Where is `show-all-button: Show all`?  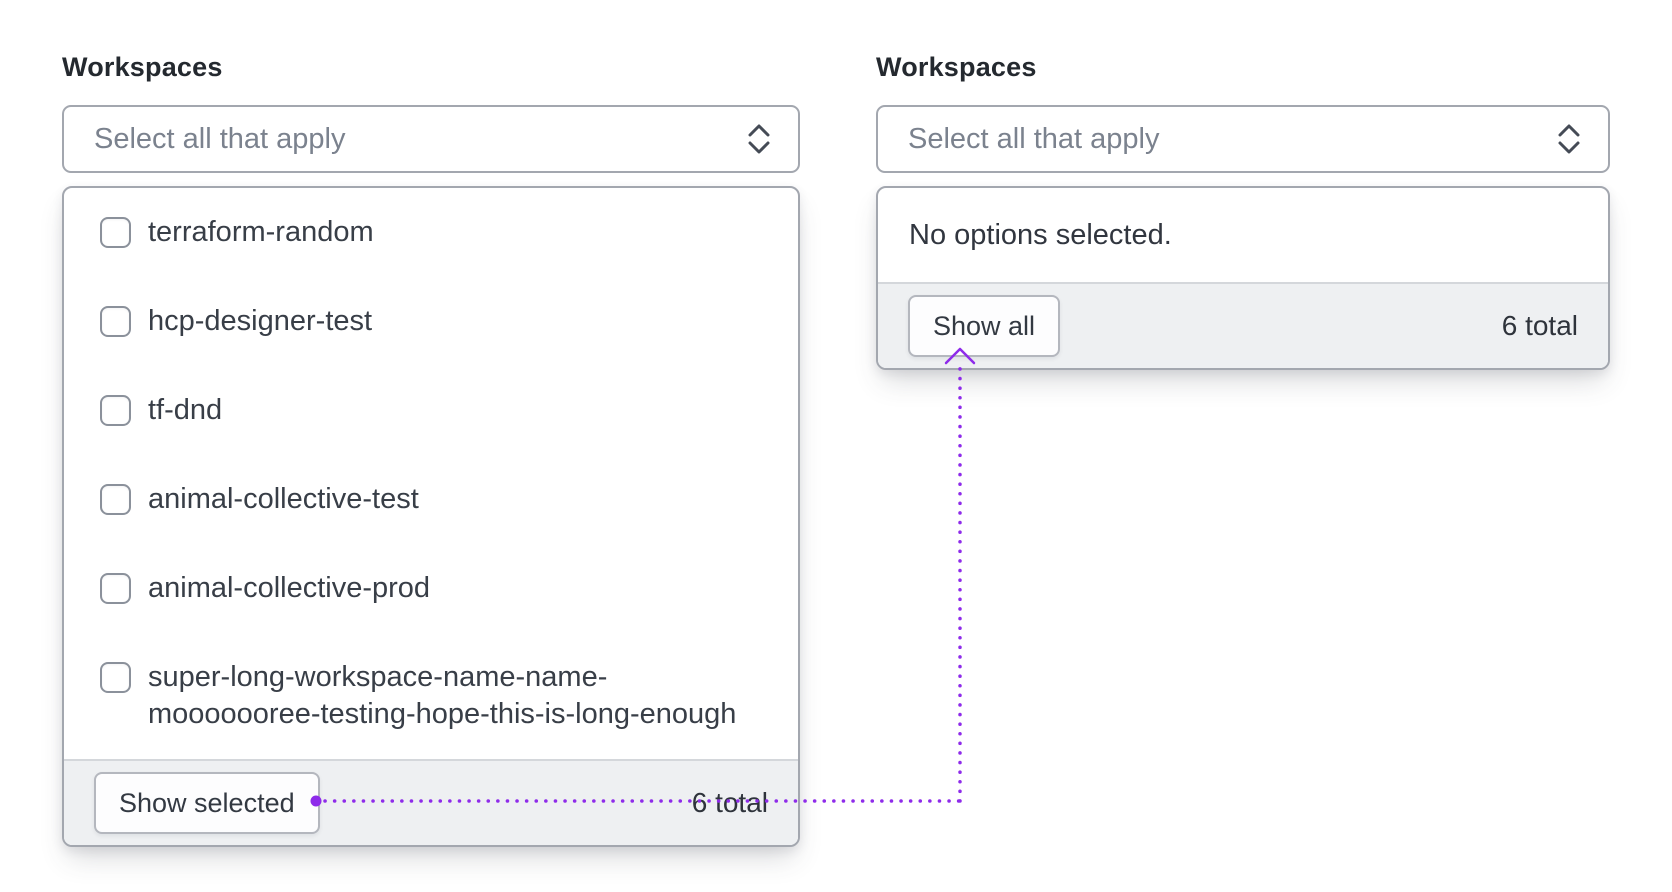
show-all-button: Show all is located at coordinates (984, 326).